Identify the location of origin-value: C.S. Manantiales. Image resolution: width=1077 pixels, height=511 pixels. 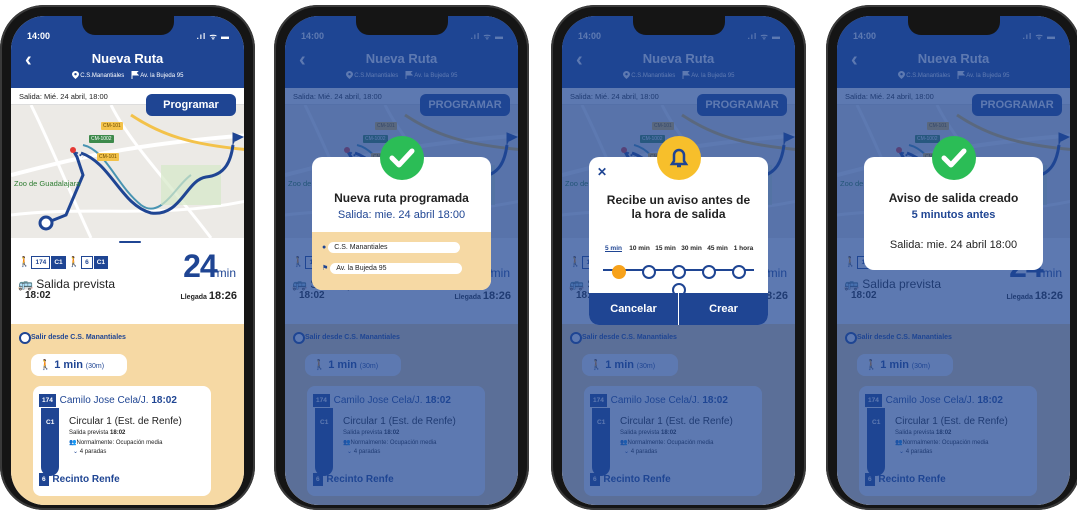
(394, 247).